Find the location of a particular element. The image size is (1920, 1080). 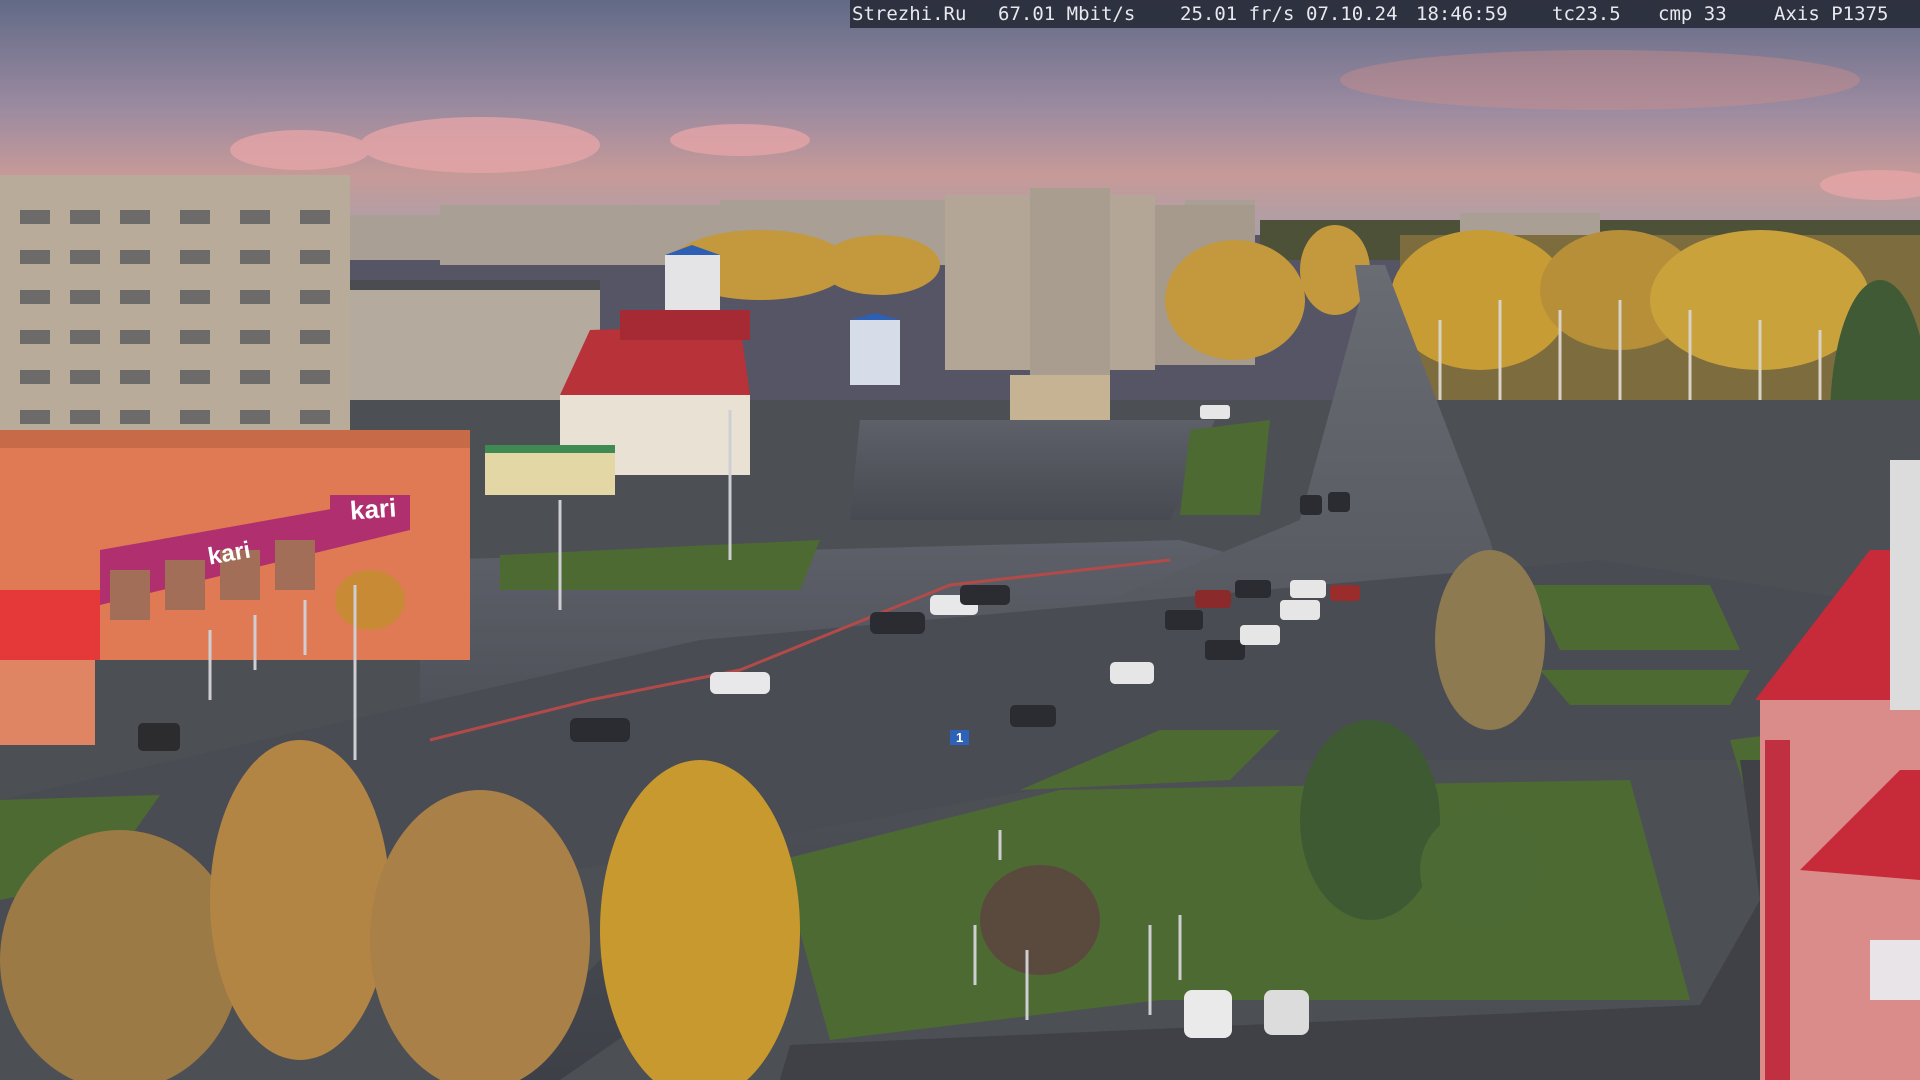

kari-sign: kari is located at coordinates (373, 509).